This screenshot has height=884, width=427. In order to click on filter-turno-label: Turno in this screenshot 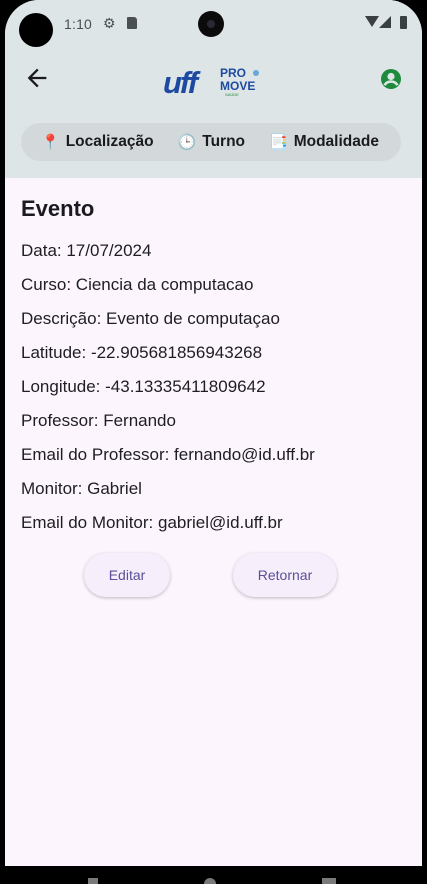, I will do `click(224, 141)`.